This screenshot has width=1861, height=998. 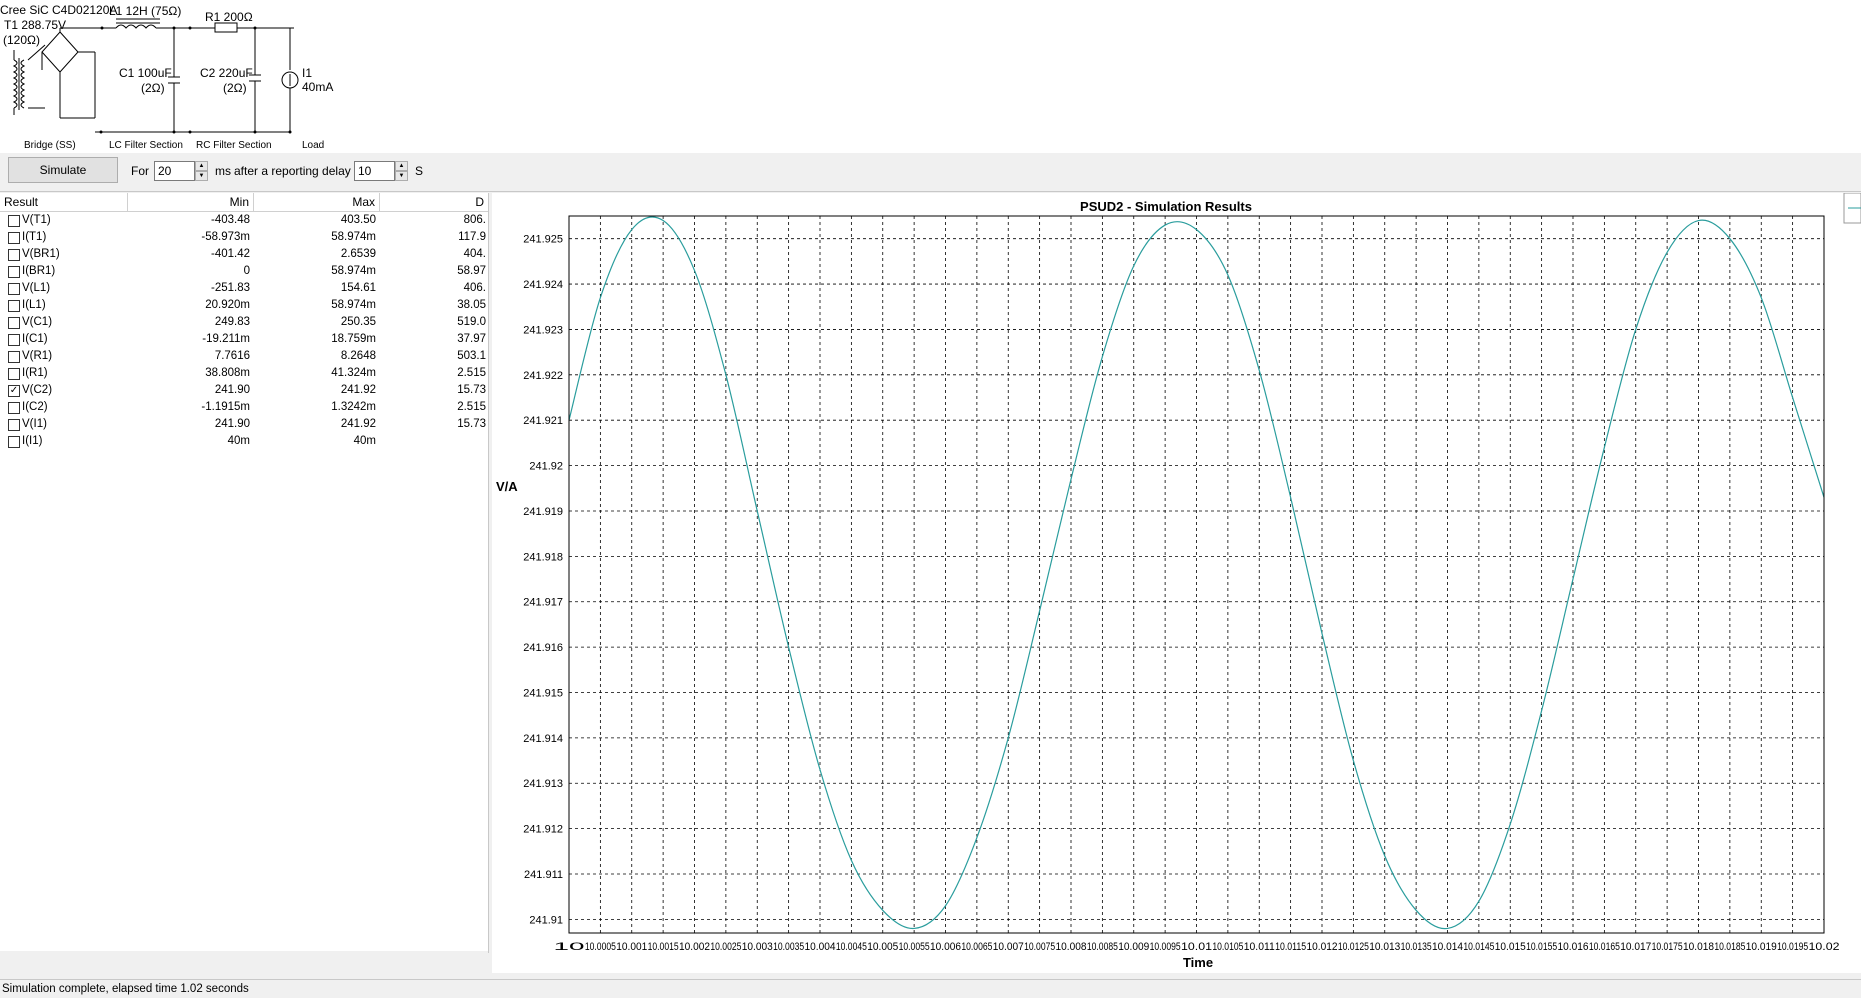 I want to click on x-tick-label: 10.0065, so click(x=976, y=947).